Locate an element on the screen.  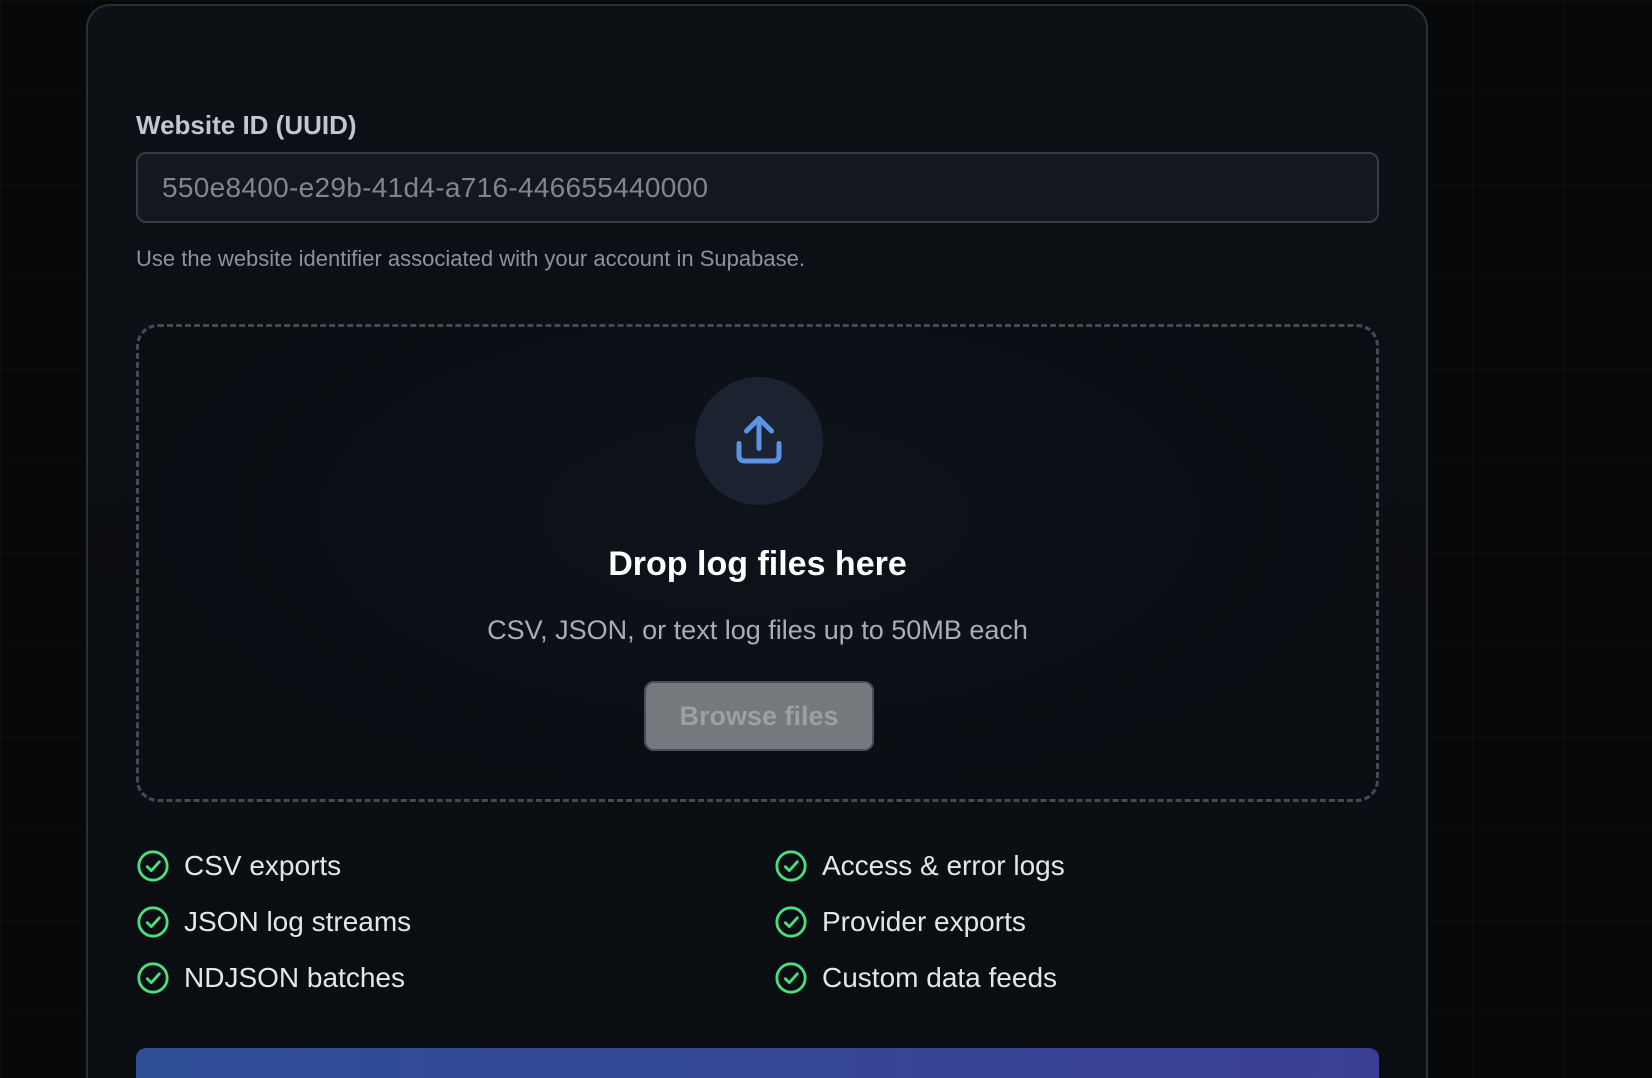
dropzone-title: Drop log files here is located at coordinates (757, 564).